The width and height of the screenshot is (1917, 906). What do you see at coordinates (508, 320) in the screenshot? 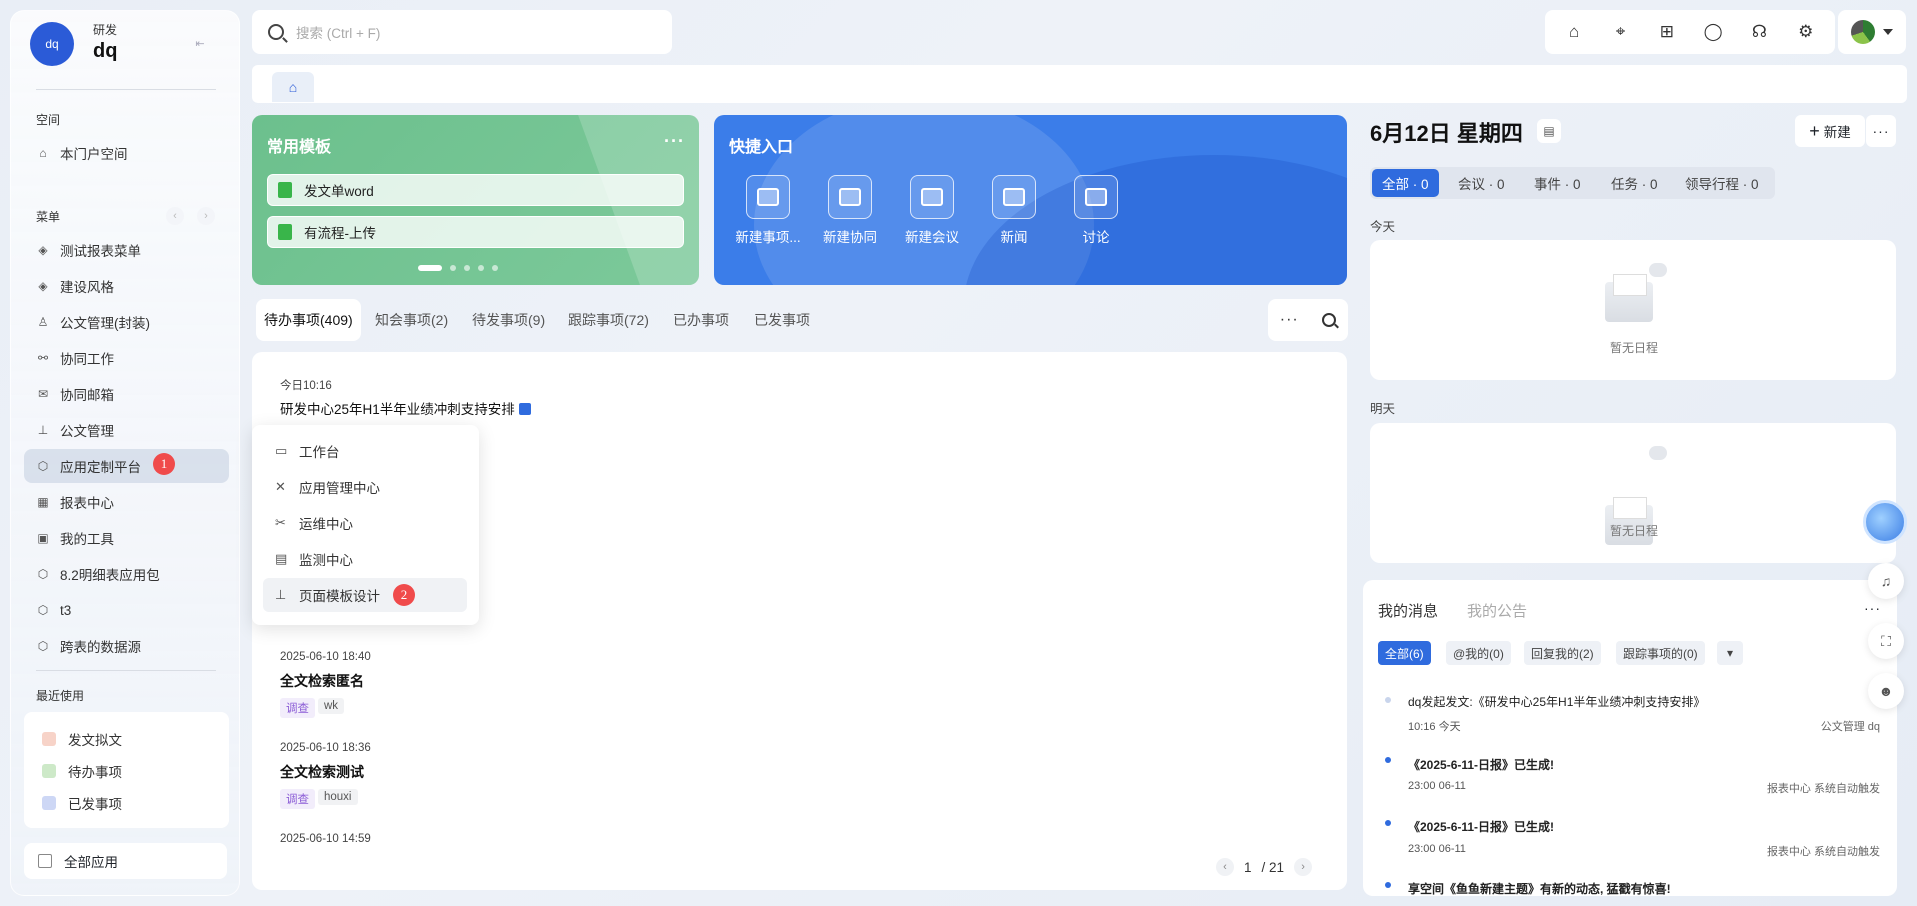
I see `tab-pending-send: 待发事项(9)` at bounding box center [508, 320].